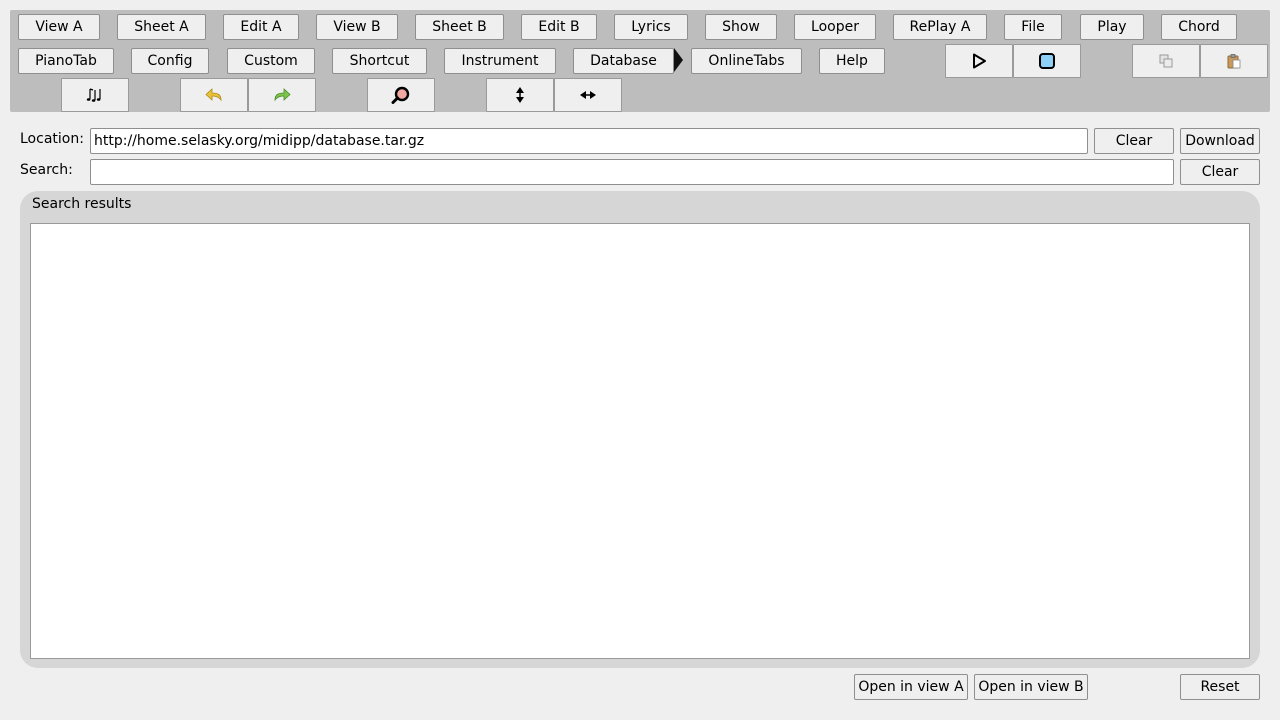 The height and width of the screenshot is (720, 1280). What do you see at coordinates (66, 61) in the screenshot?
I see `tab-pianotab: PianoTab` at bounding box center [66, 61].